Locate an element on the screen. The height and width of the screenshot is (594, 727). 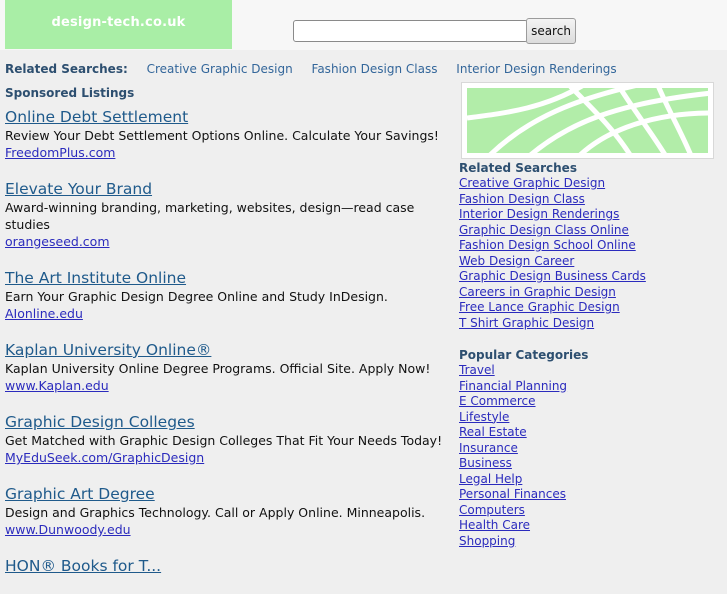
sidebar-category-link: Insurance is located at coordinates (488, 448).